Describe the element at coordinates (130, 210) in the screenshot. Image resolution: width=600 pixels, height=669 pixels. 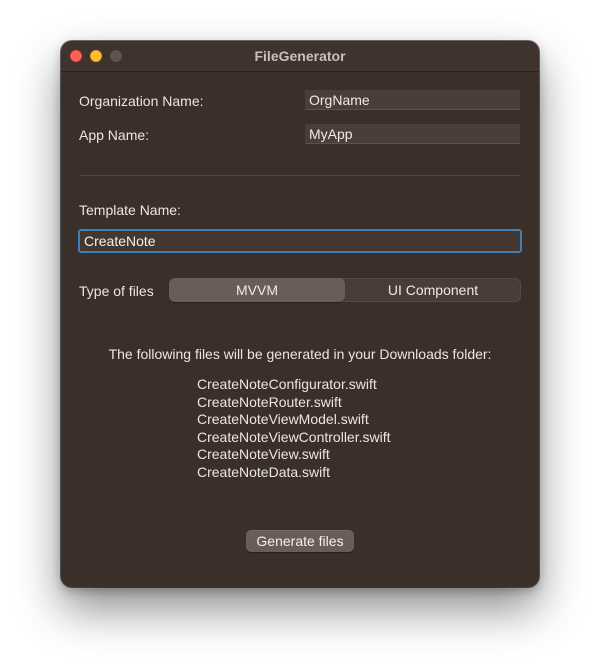
I see `template-name-label: Template Name:` at that location.